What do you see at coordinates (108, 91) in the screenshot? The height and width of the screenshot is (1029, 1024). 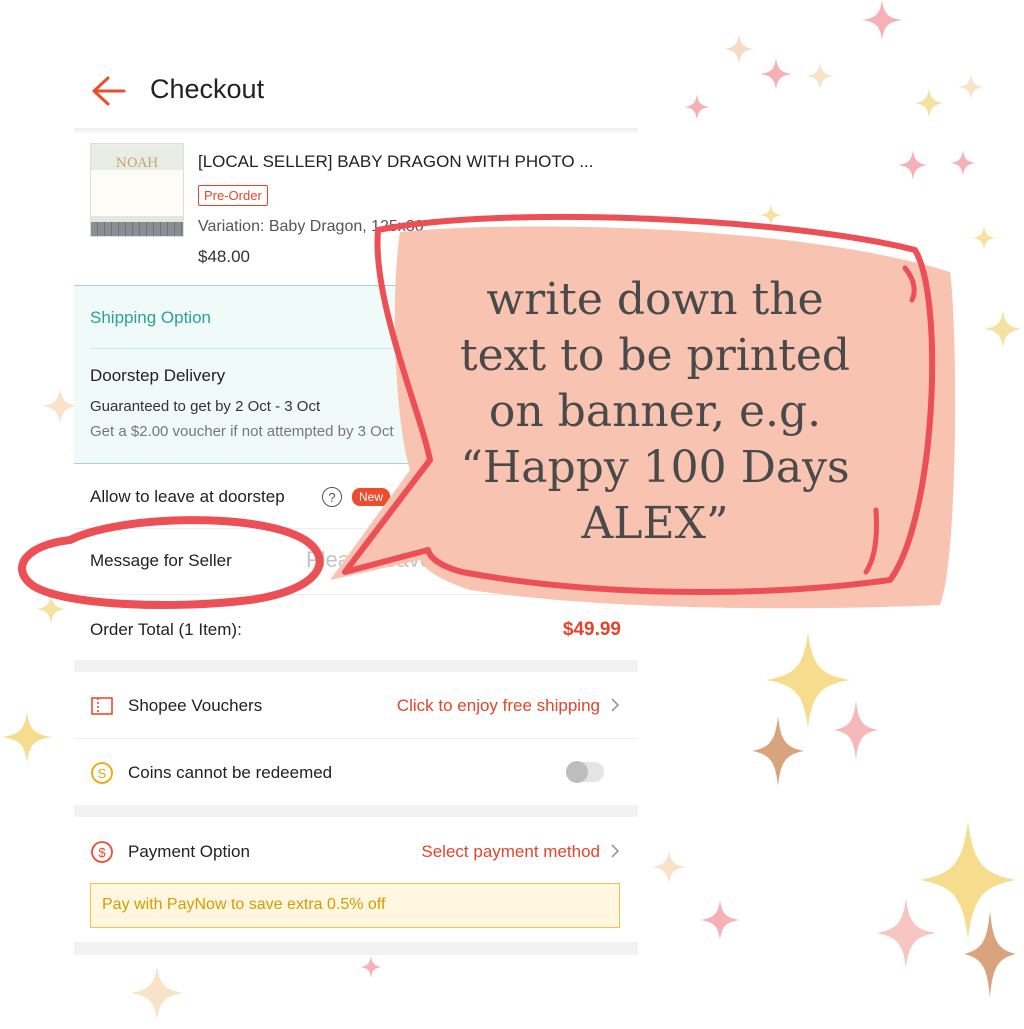 I see `back-arrow-icon` at bounding box center [108, 91].